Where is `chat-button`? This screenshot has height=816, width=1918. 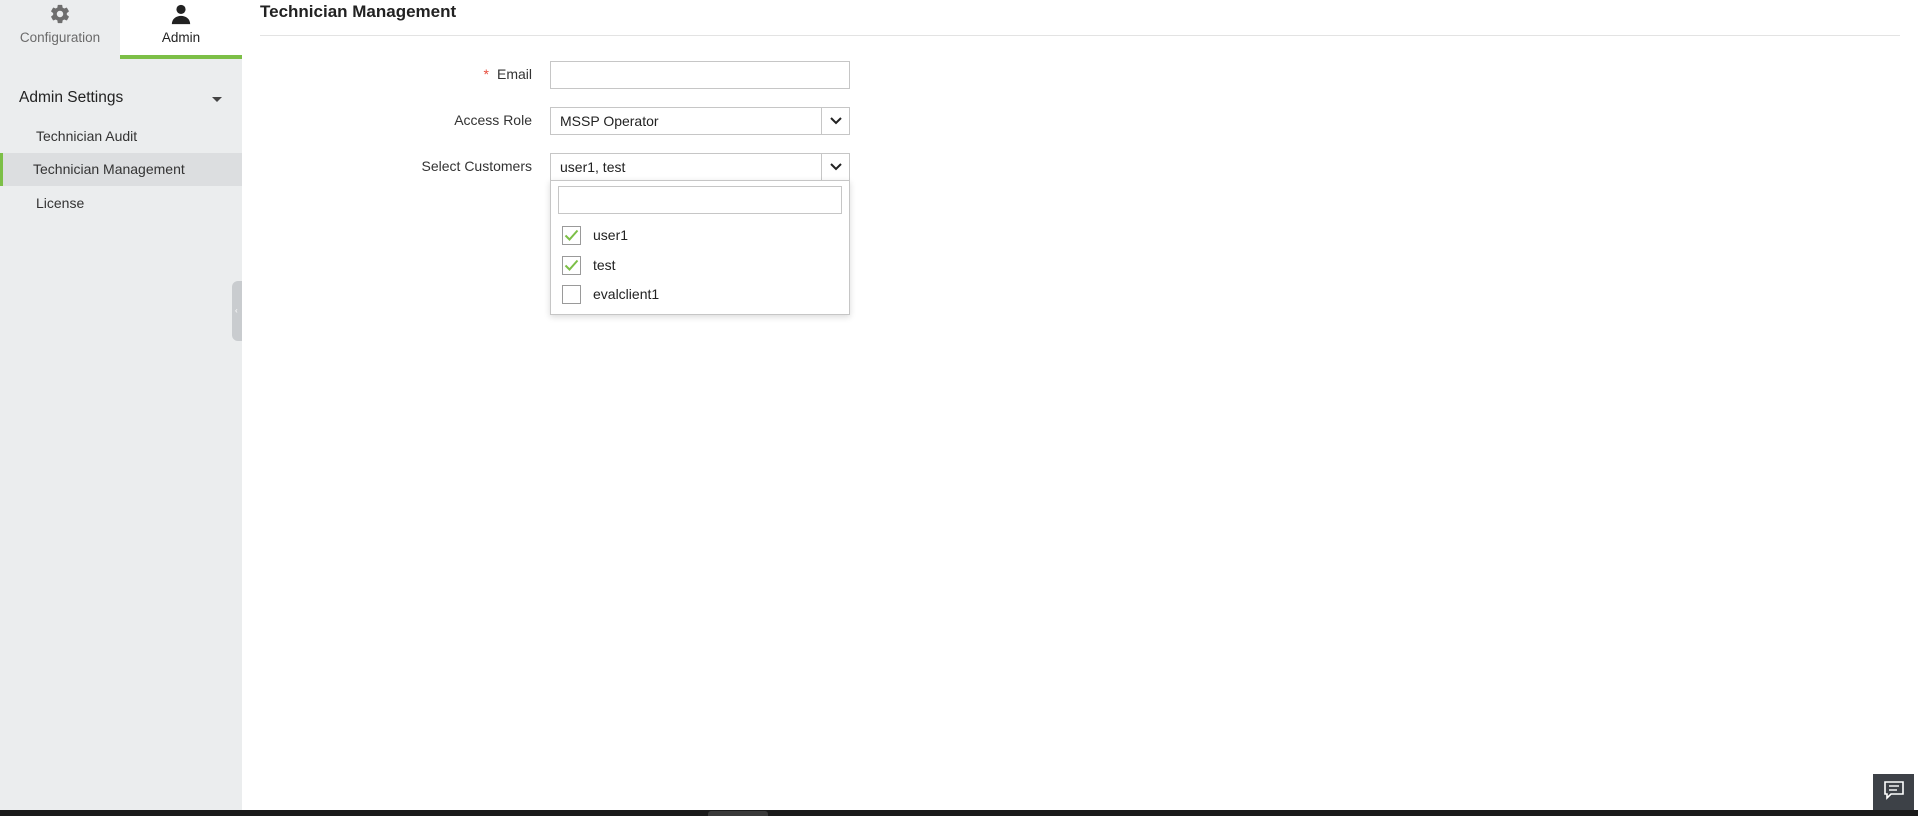
chat-button is located at coordinates (1893, 792).